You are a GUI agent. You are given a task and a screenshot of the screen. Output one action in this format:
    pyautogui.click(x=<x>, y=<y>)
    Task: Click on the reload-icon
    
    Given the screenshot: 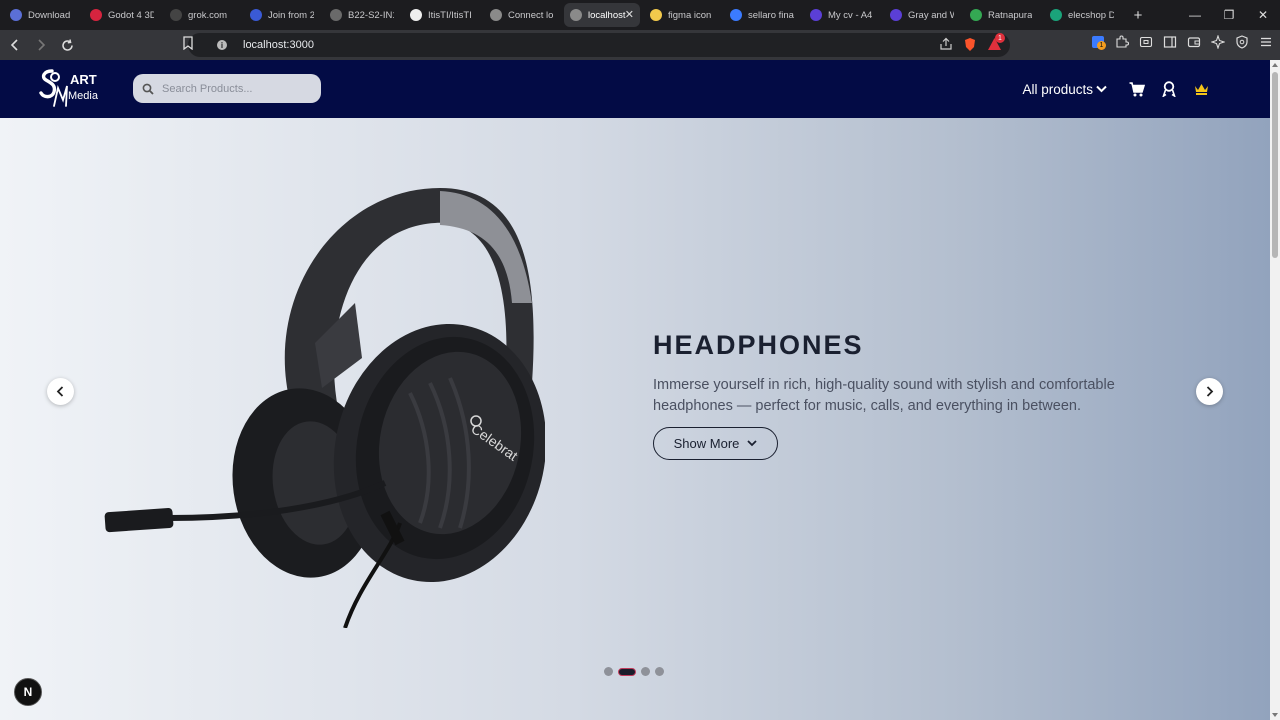 What is the action you would take?
    pyautogui.click(x=67, y=44)
    